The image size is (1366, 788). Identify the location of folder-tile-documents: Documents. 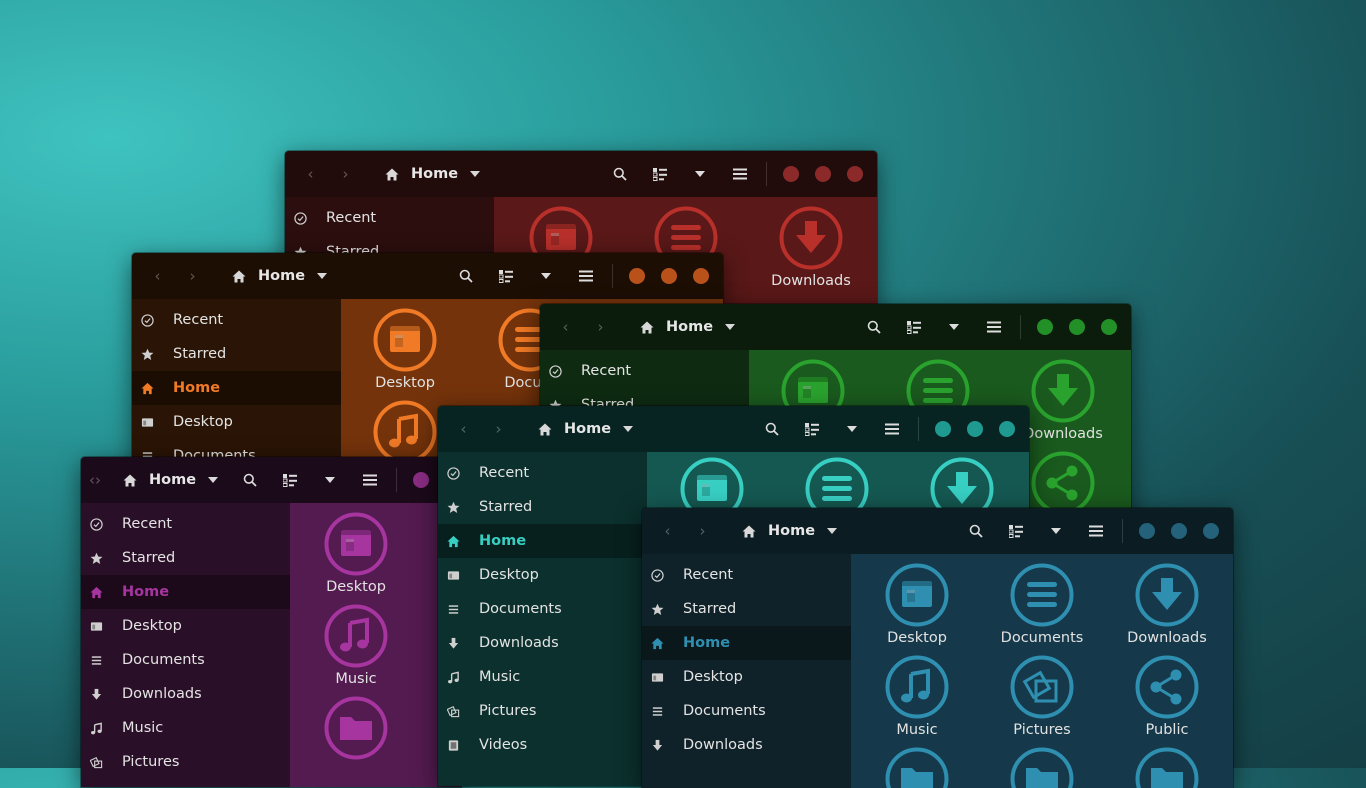
(1042, 604).